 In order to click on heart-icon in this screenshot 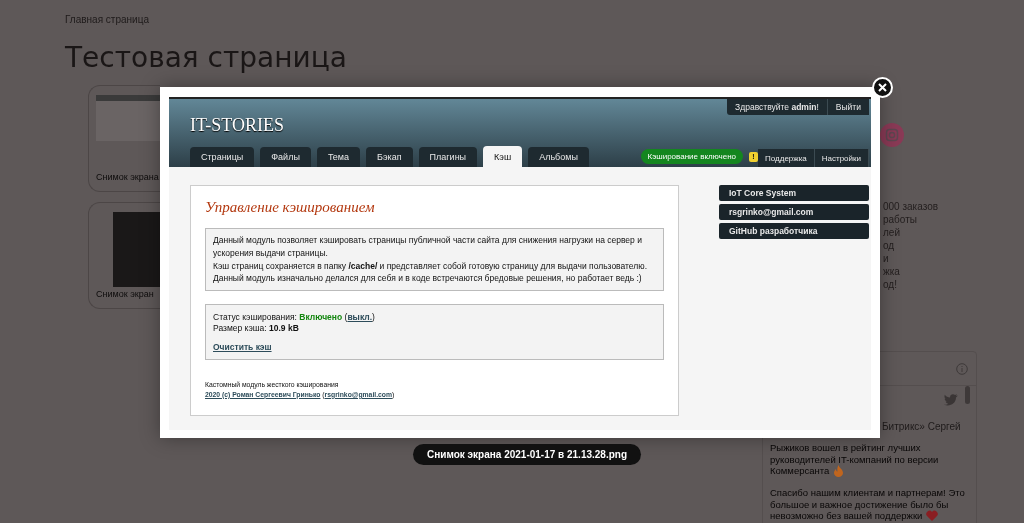, I will do `click(932, 516)`.